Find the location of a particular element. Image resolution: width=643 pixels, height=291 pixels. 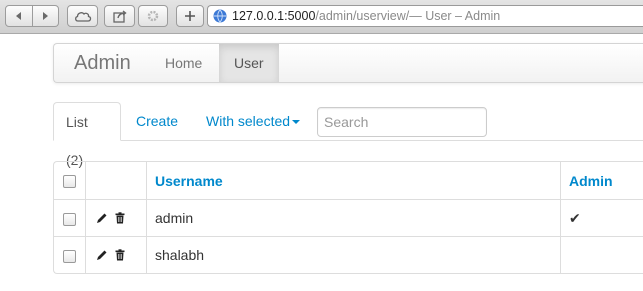

add-tab-button is located at coordinates (190, 16).